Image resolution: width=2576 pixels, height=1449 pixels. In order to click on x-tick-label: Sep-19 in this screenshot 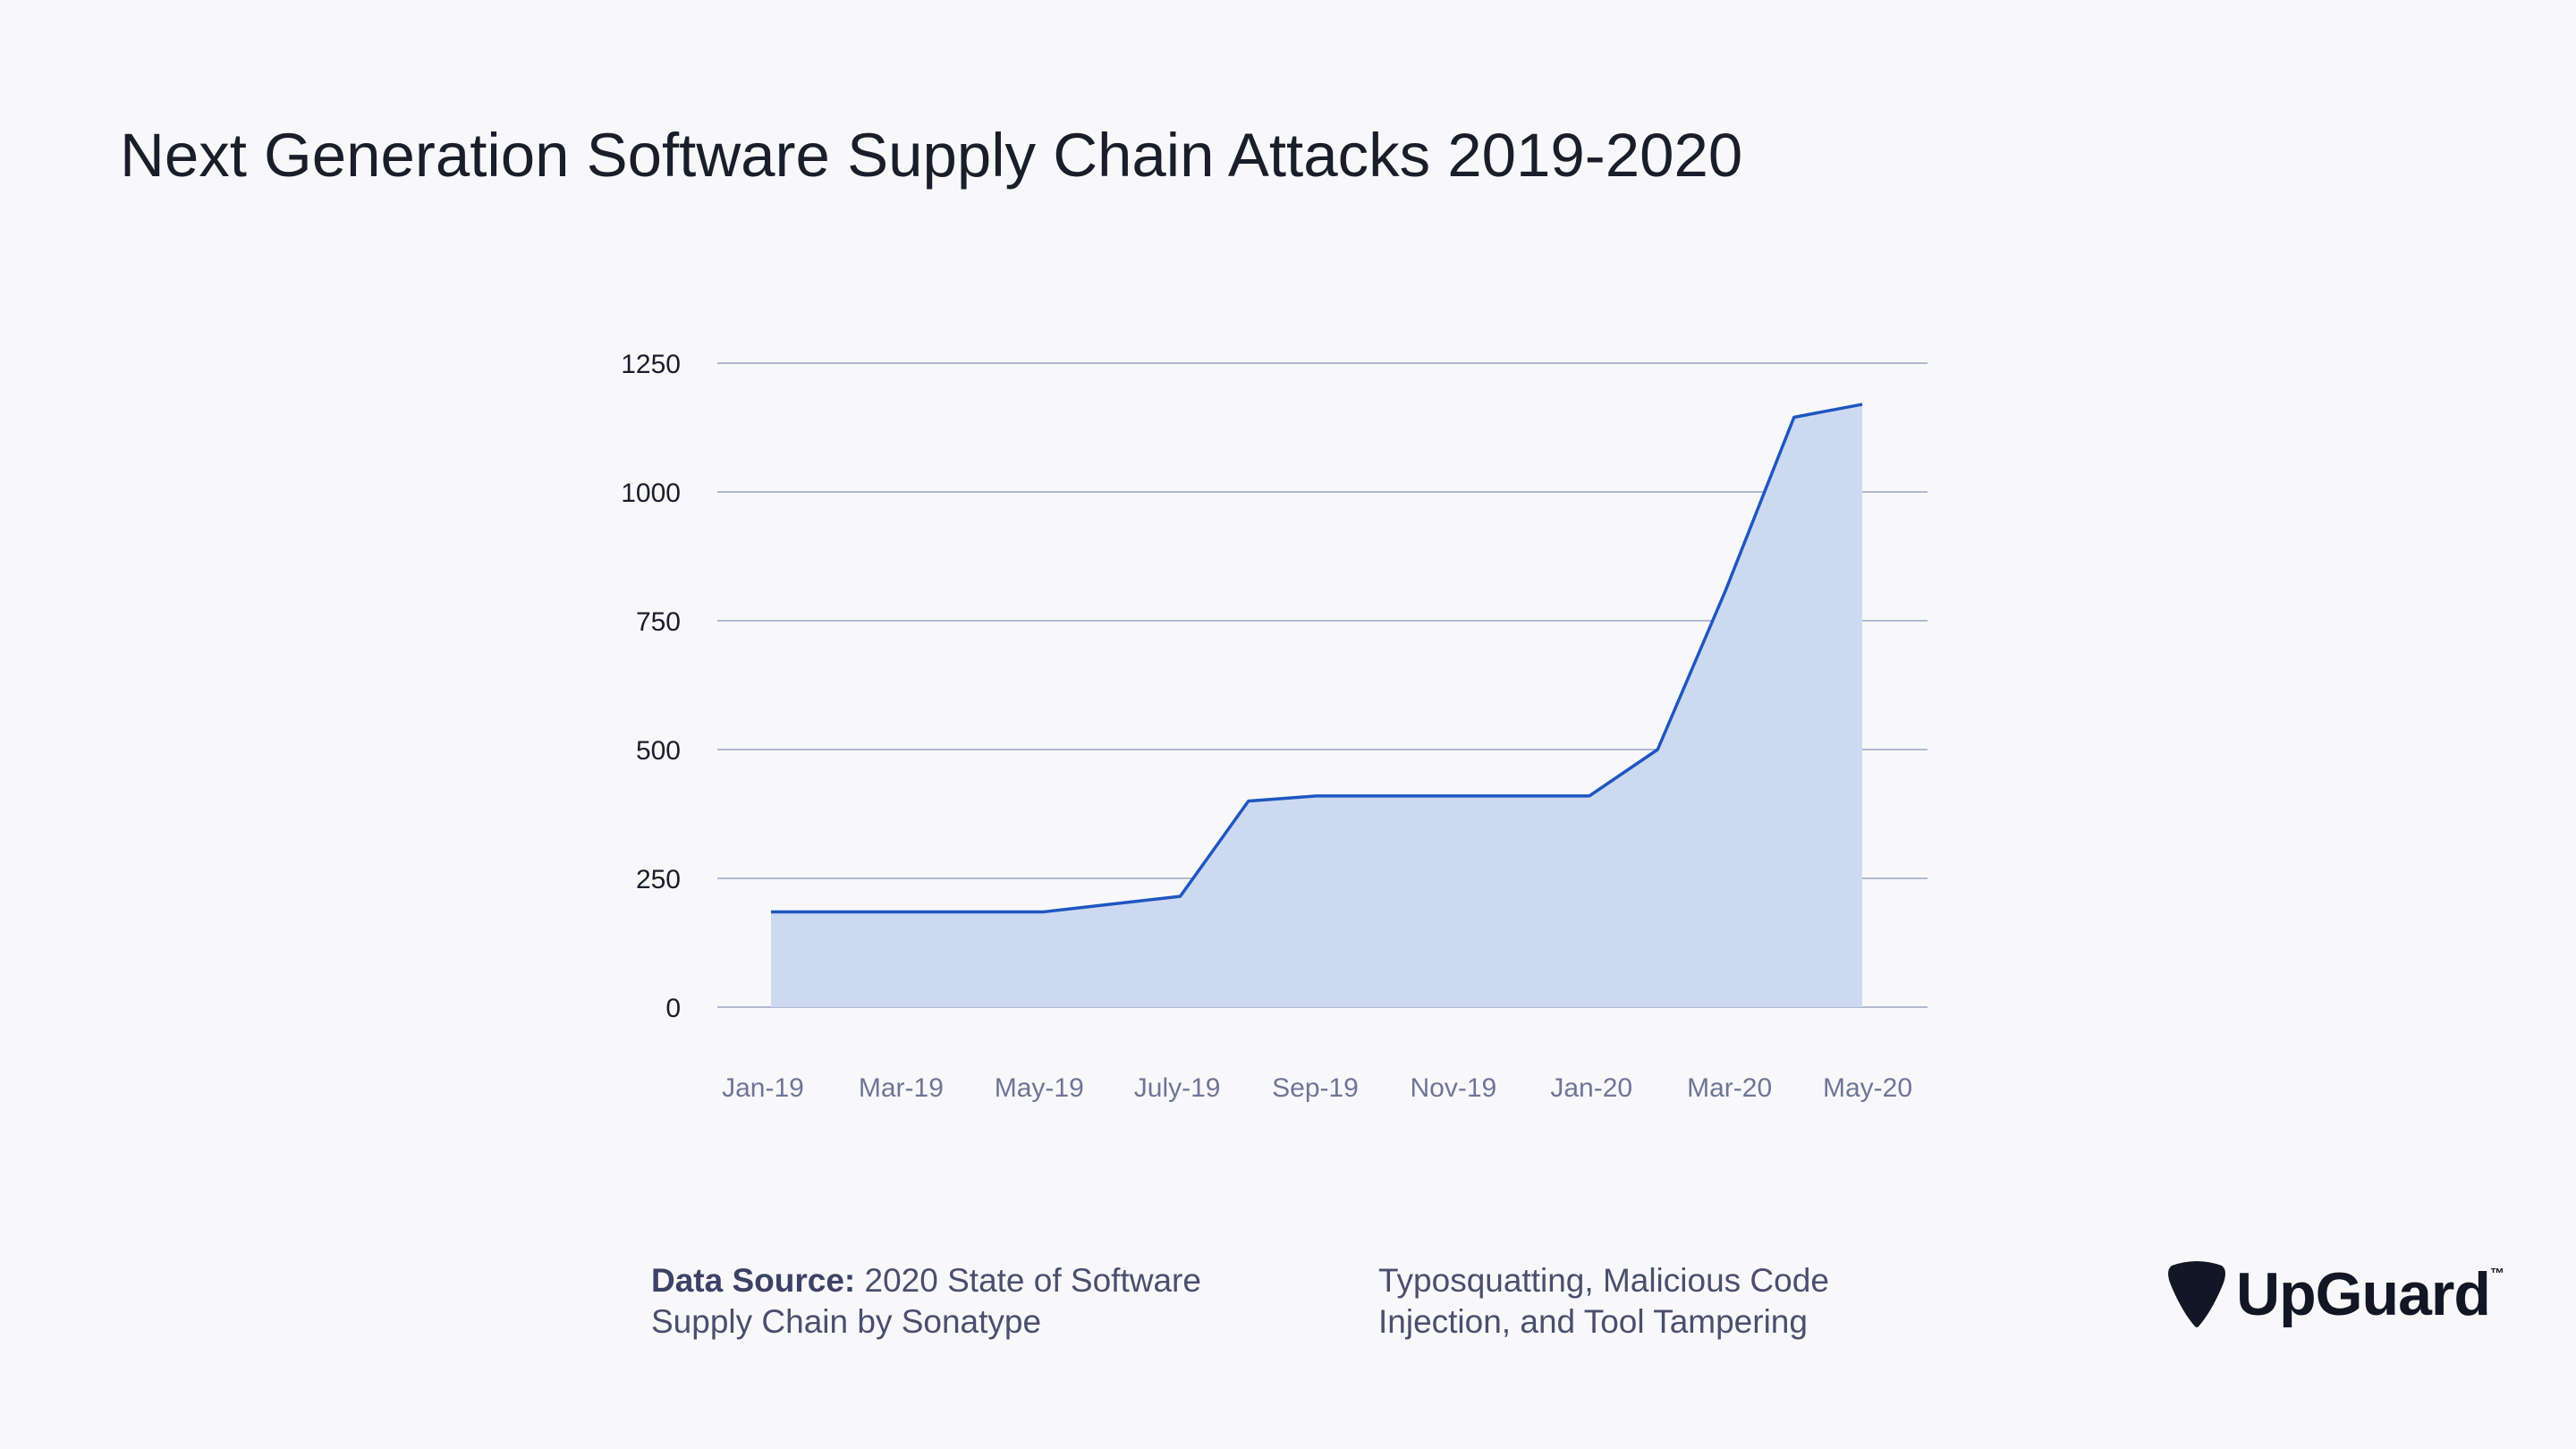, I will do `click(1315, 1088)`.